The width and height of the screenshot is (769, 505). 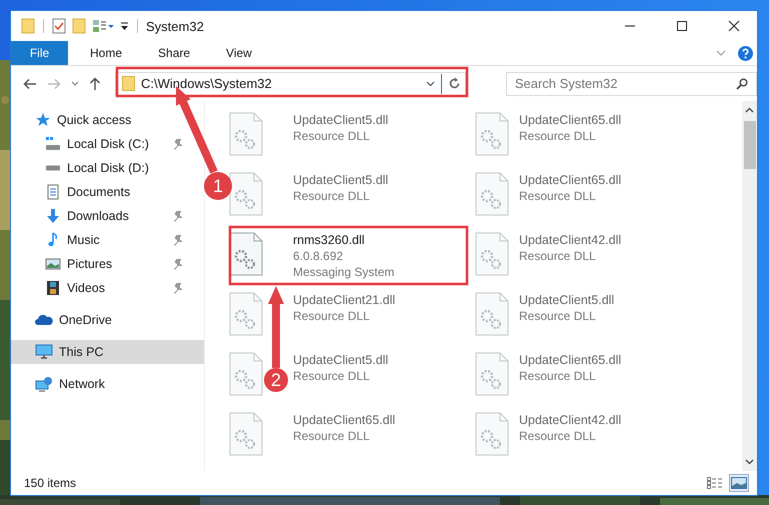 I want to click on tiles-view-button, so click(x=739, y=483).